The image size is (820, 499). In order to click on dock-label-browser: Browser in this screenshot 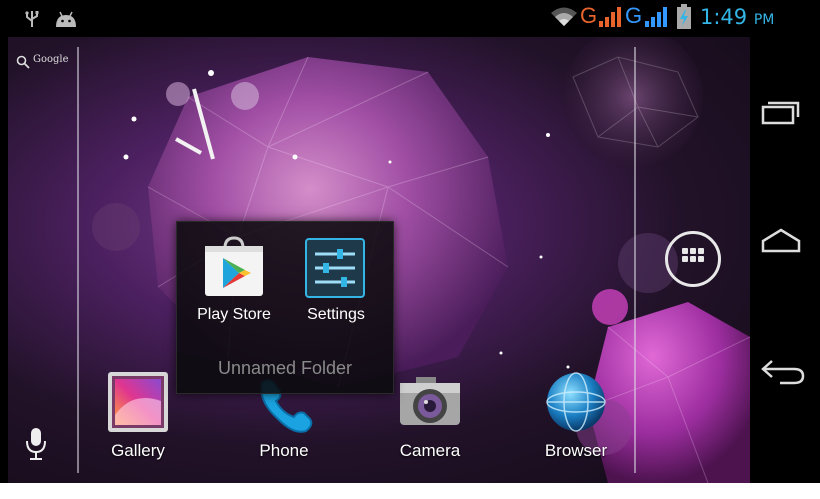, I will do `click(576, 450)`.